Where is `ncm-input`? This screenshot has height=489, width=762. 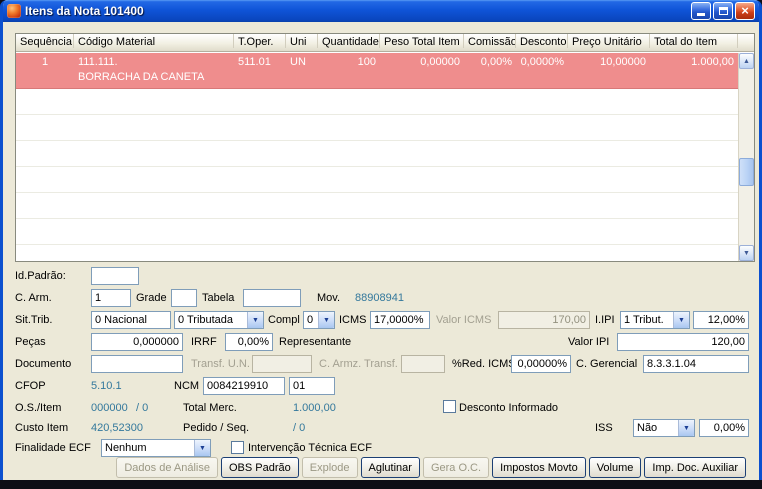
ncm-input is located at coordinates (244, 386).